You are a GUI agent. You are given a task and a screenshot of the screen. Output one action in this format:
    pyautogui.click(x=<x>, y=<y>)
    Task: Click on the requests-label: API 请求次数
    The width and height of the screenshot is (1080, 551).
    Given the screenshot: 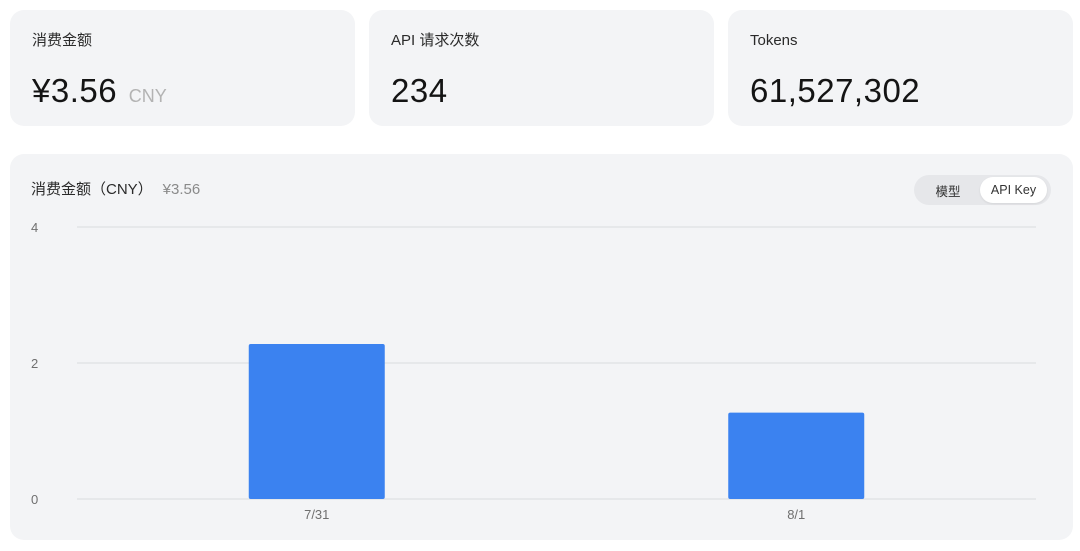 What is the action you would take?
    pyautogui.click(x=435, y=40)
    